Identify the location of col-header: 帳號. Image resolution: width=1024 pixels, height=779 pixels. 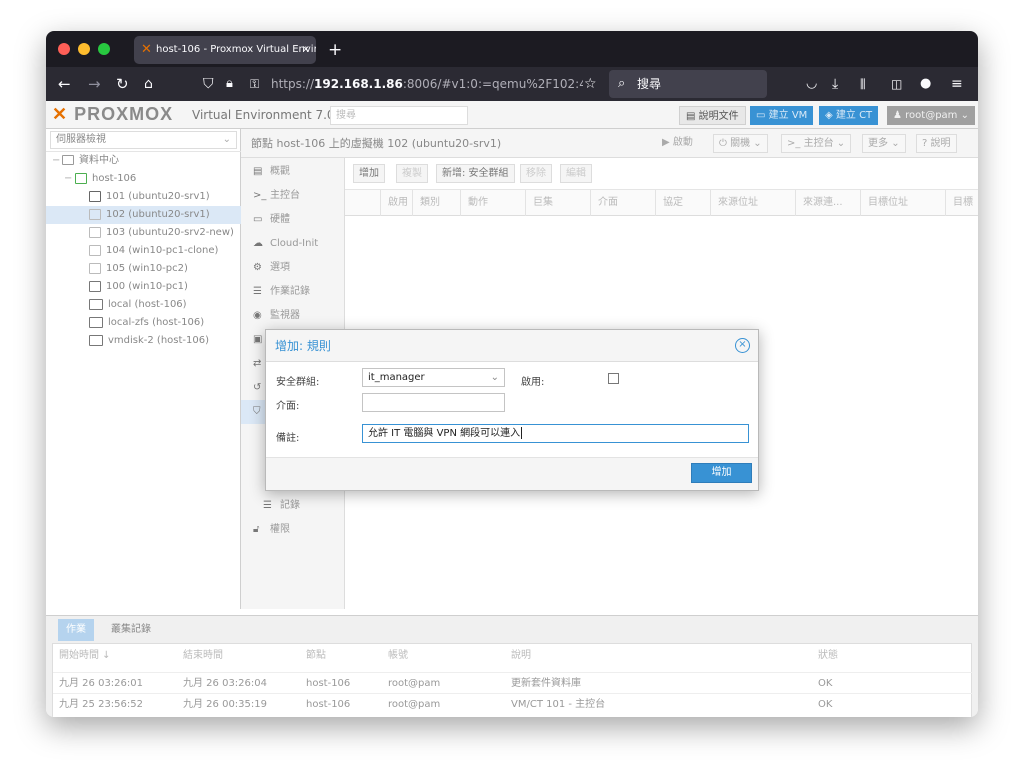
(398, 656).